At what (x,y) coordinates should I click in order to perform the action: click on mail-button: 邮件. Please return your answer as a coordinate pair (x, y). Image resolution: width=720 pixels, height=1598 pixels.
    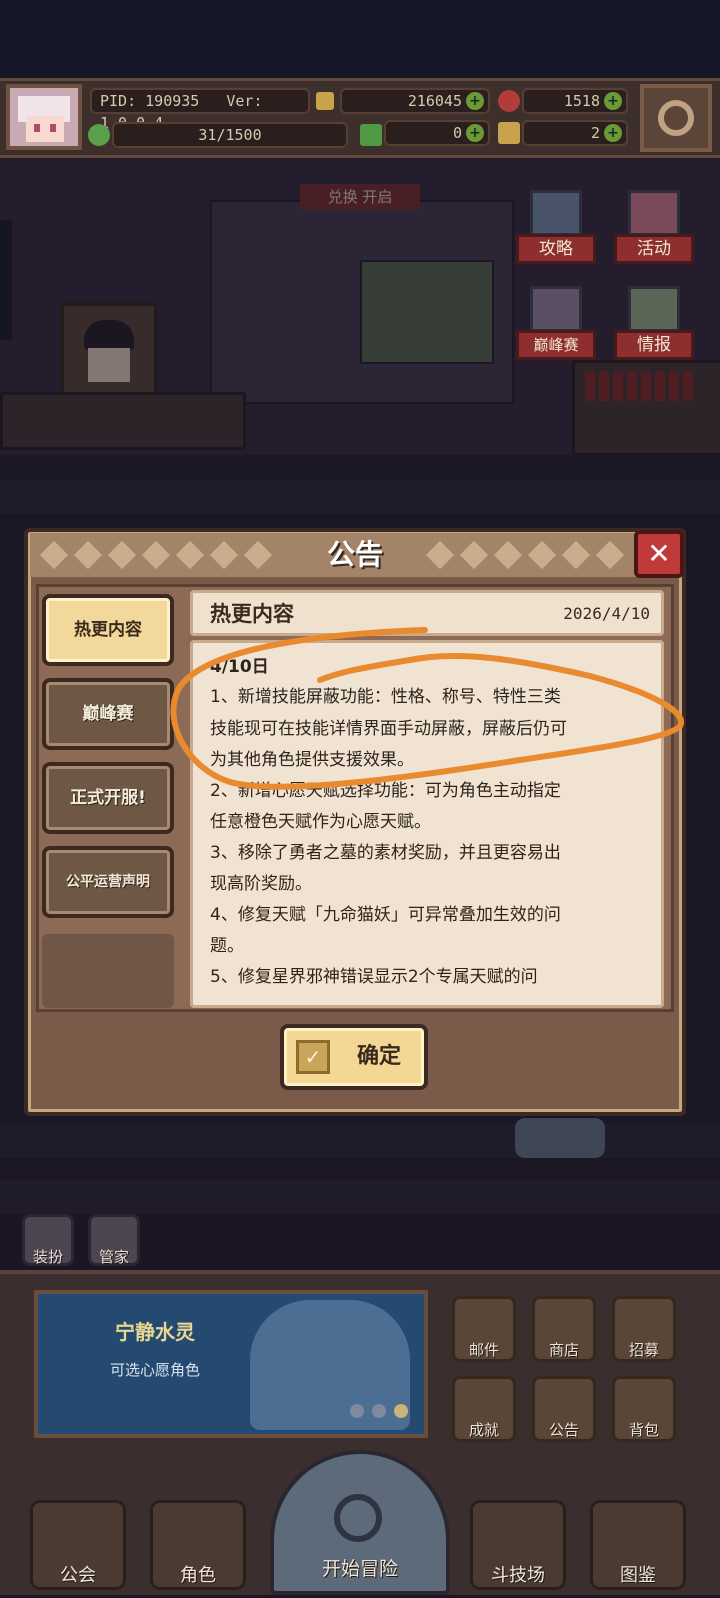
    Looking at the image, I should click on (484, 1329).